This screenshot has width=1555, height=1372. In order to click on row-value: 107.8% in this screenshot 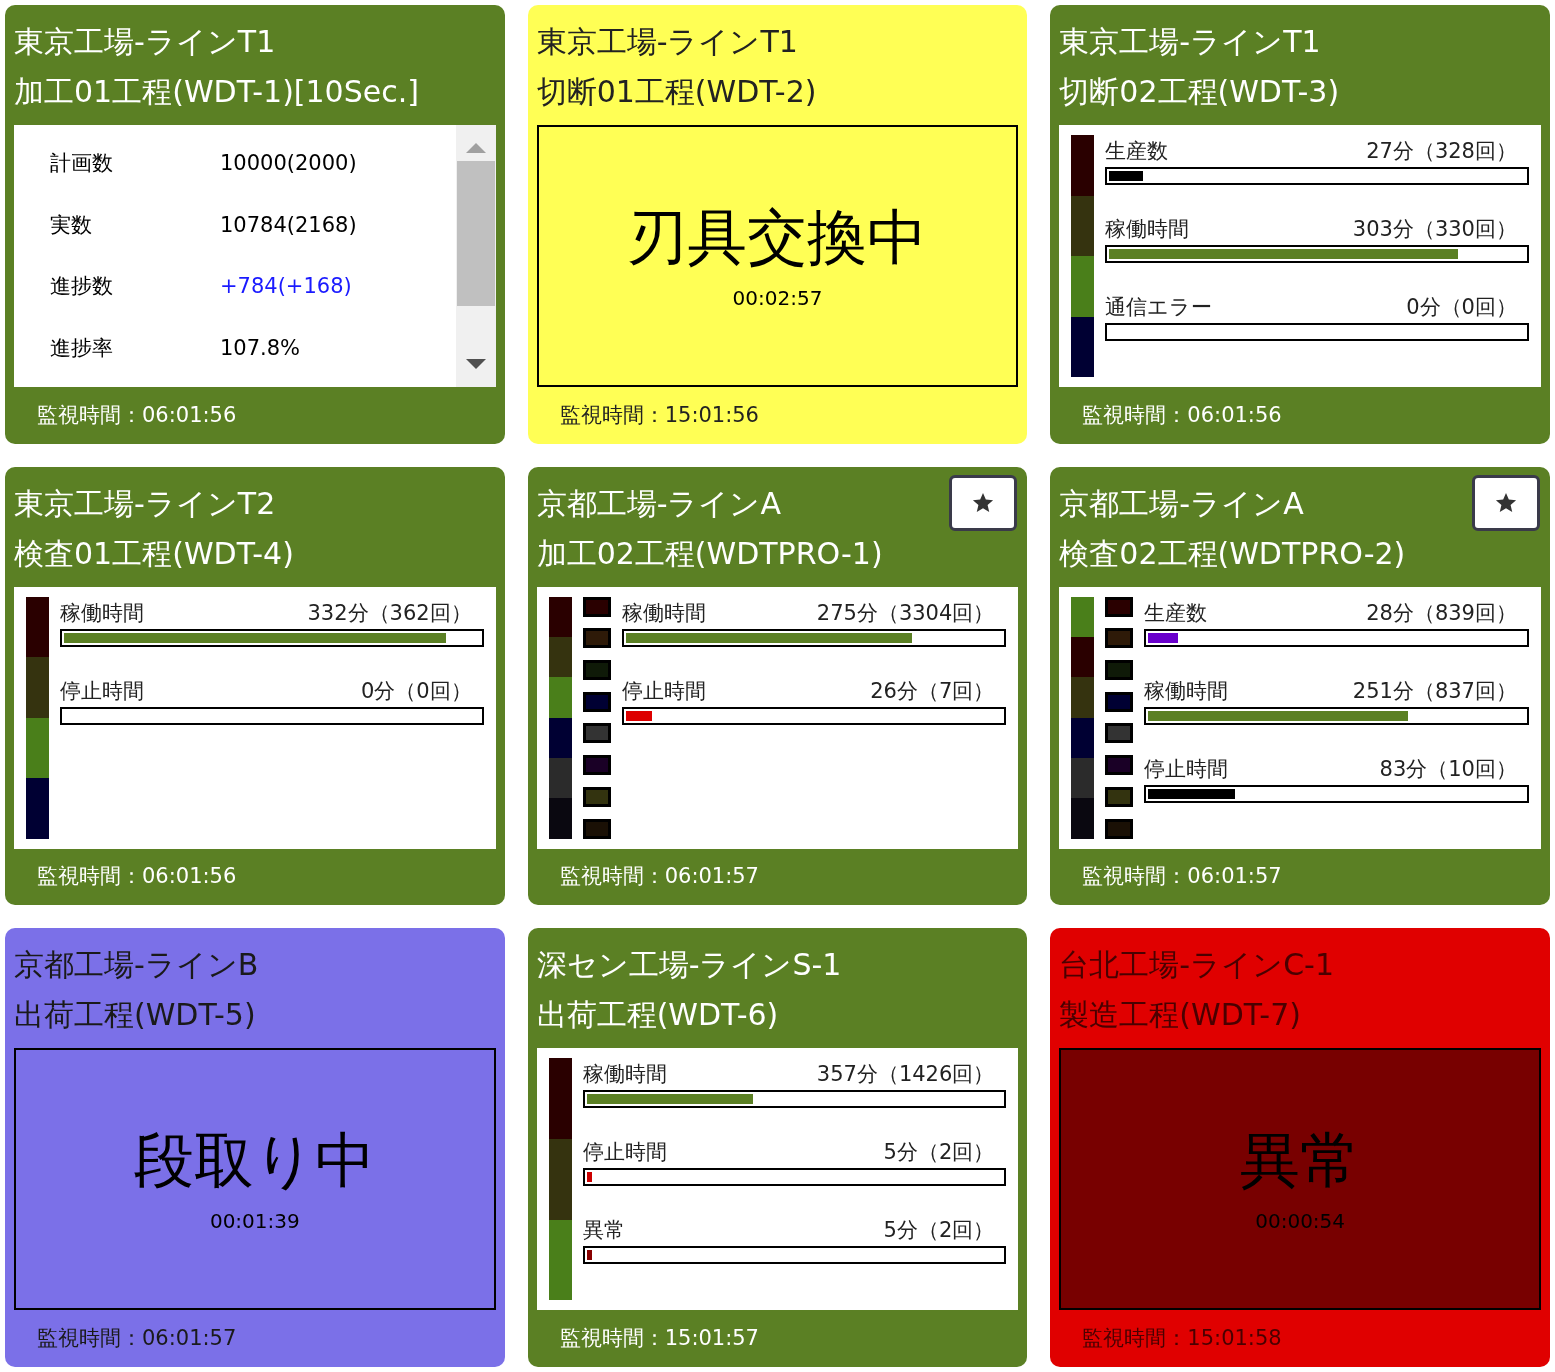, I will do `click(260, 348)`.